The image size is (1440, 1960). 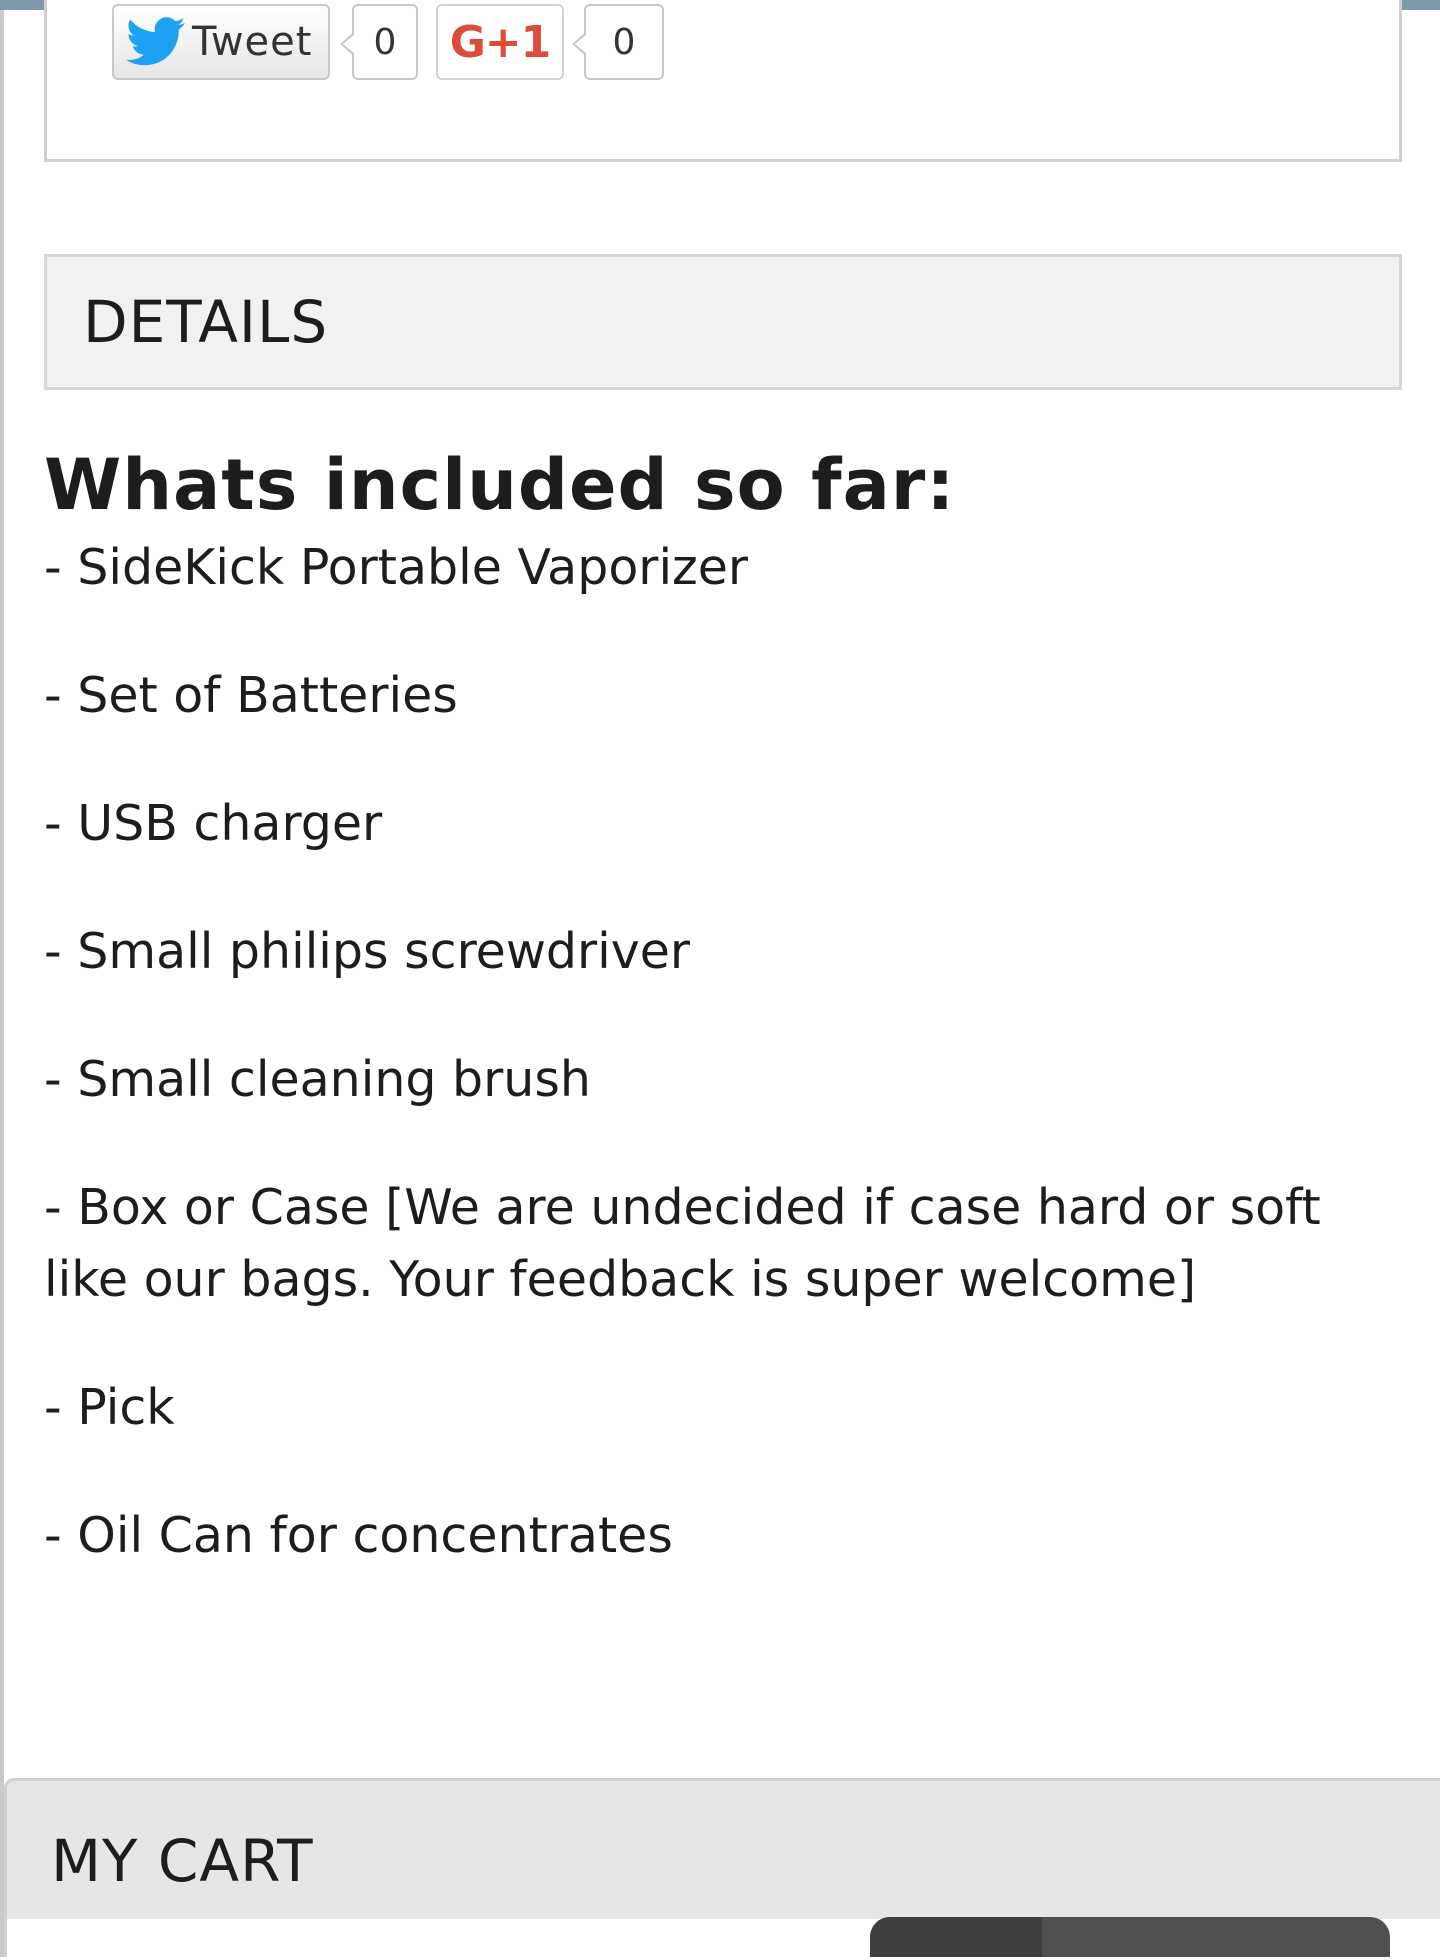 I want to click on list-item: - Small cleaning brush, so click(x=317, y=1079).